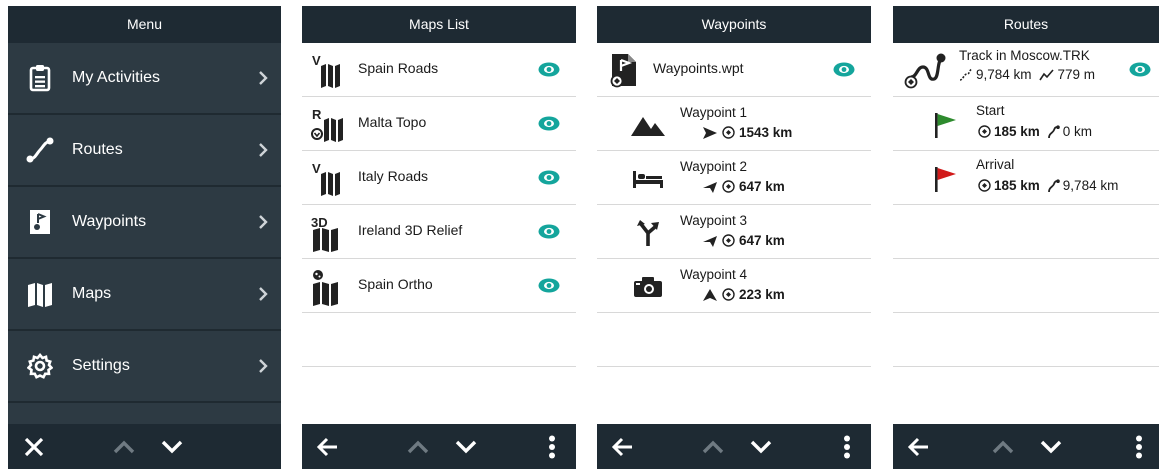  Describe the element at coordinates (144, 295) in the screenshot. I see `menu-item-maps: Maps` at that location.